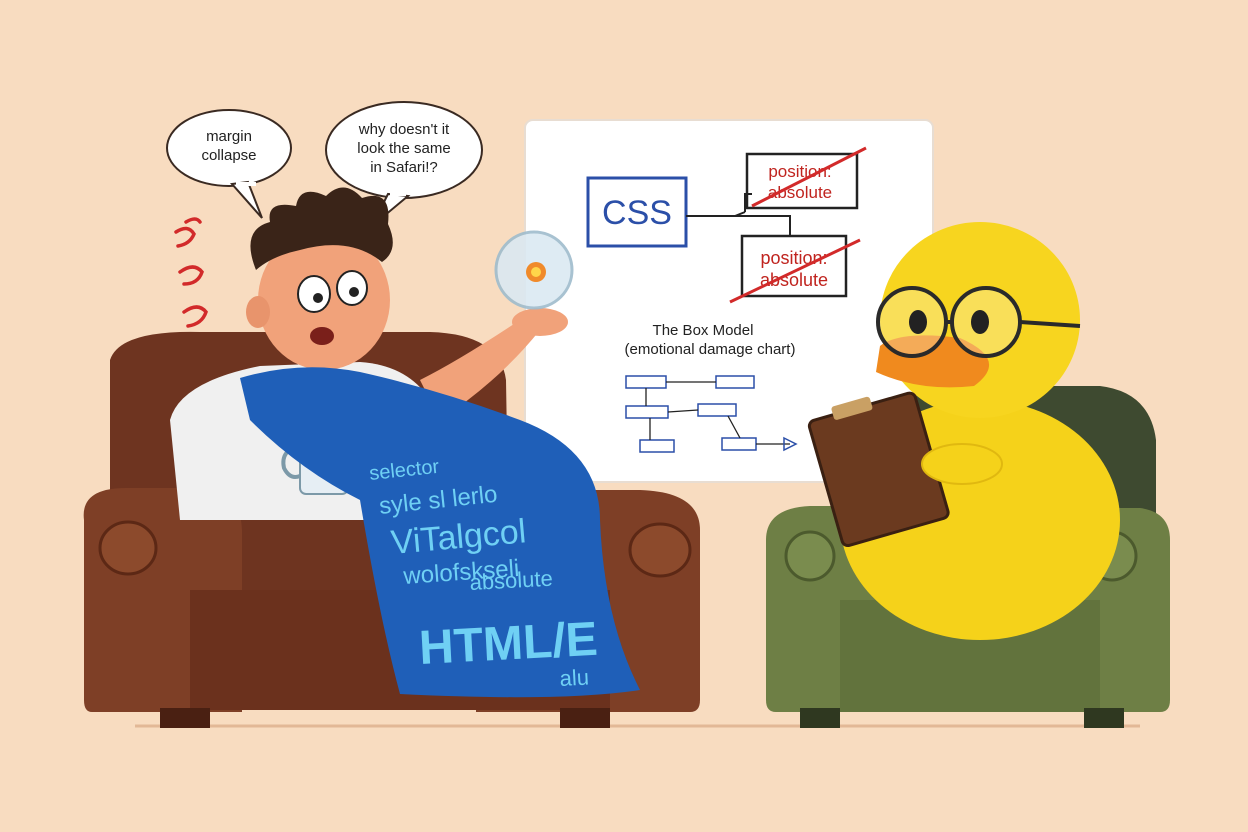 The height and width of the screenshot is (832, 1248). What do you see at coordinates (511, 580) in the screenshot?
I see `svg-text: absolute` at bounding box center [511, 580].